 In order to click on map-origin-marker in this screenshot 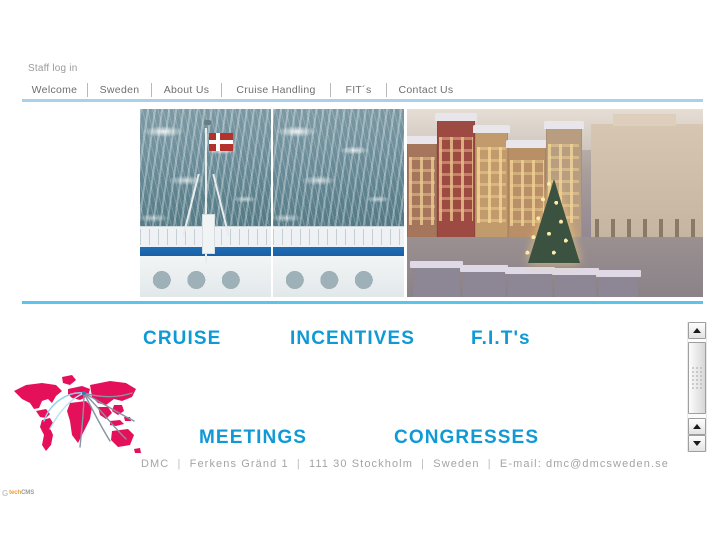, I will do `click(84, 393)`.